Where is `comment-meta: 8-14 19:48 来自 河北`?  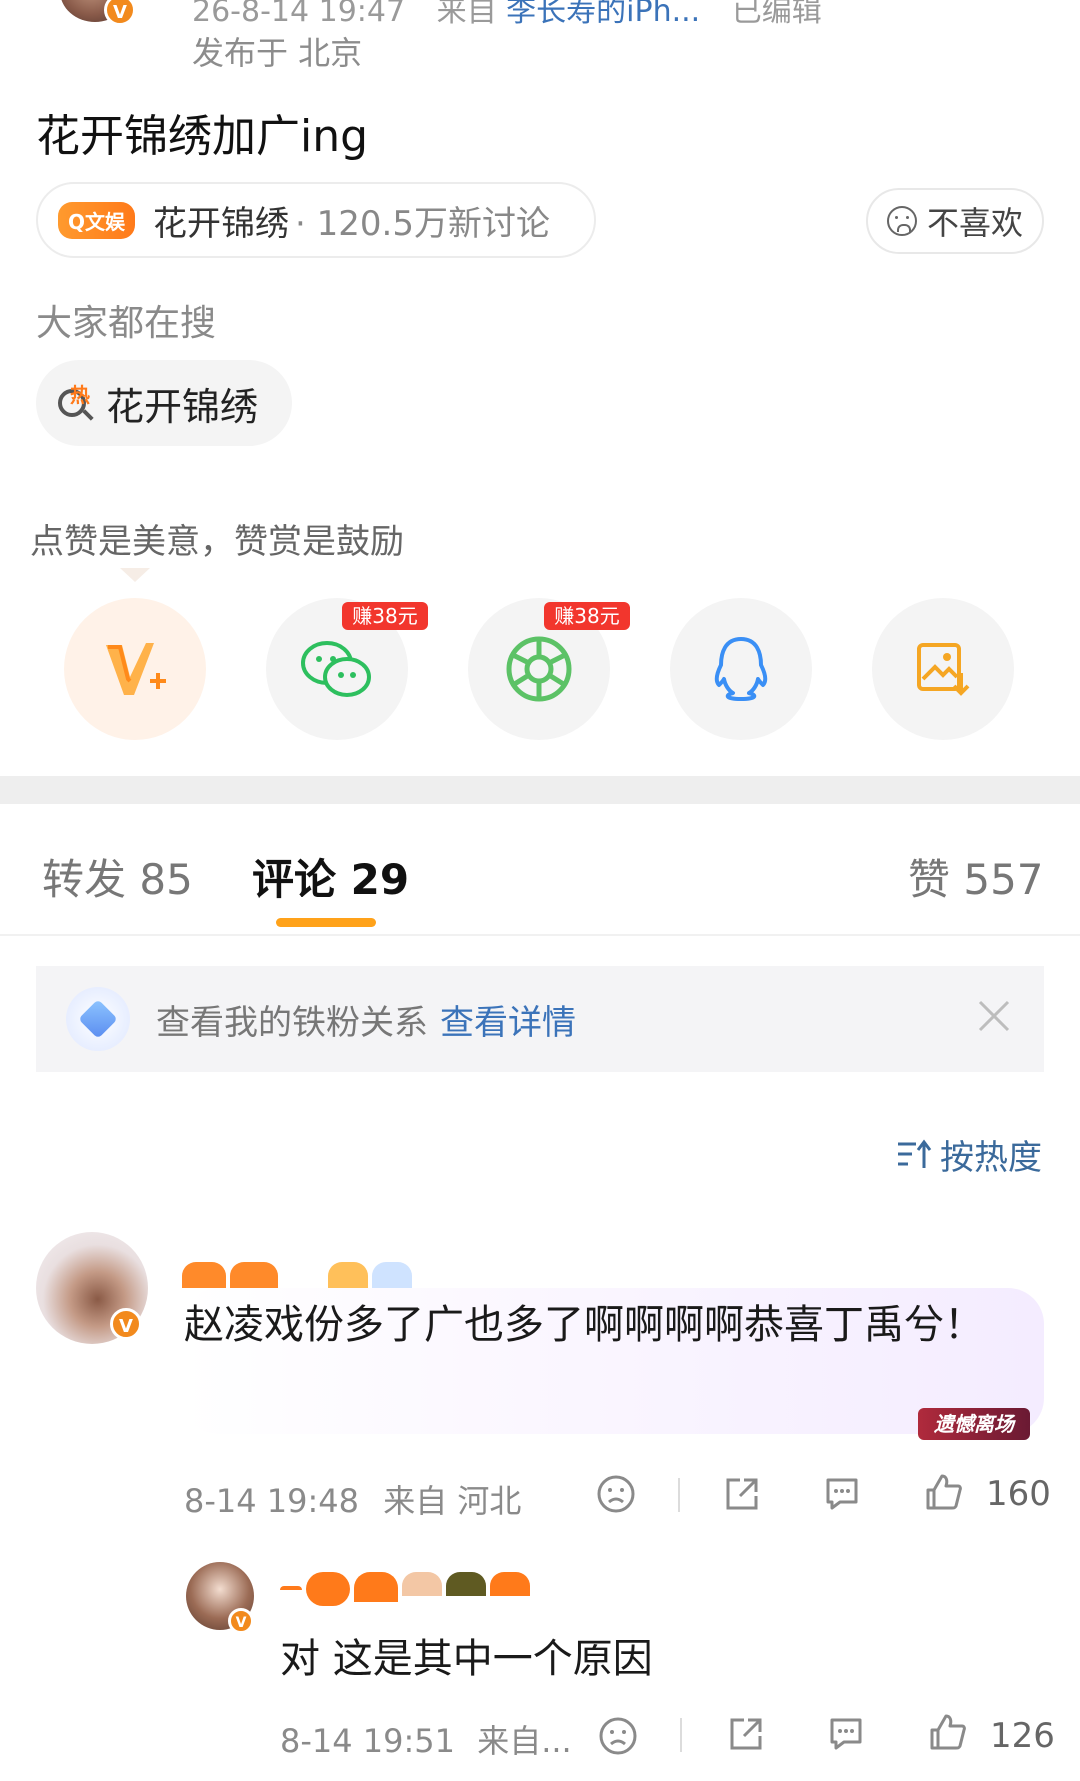 comment-meta: 8-14 19:48 来自 河北 is located at coordinates (352, 1499).